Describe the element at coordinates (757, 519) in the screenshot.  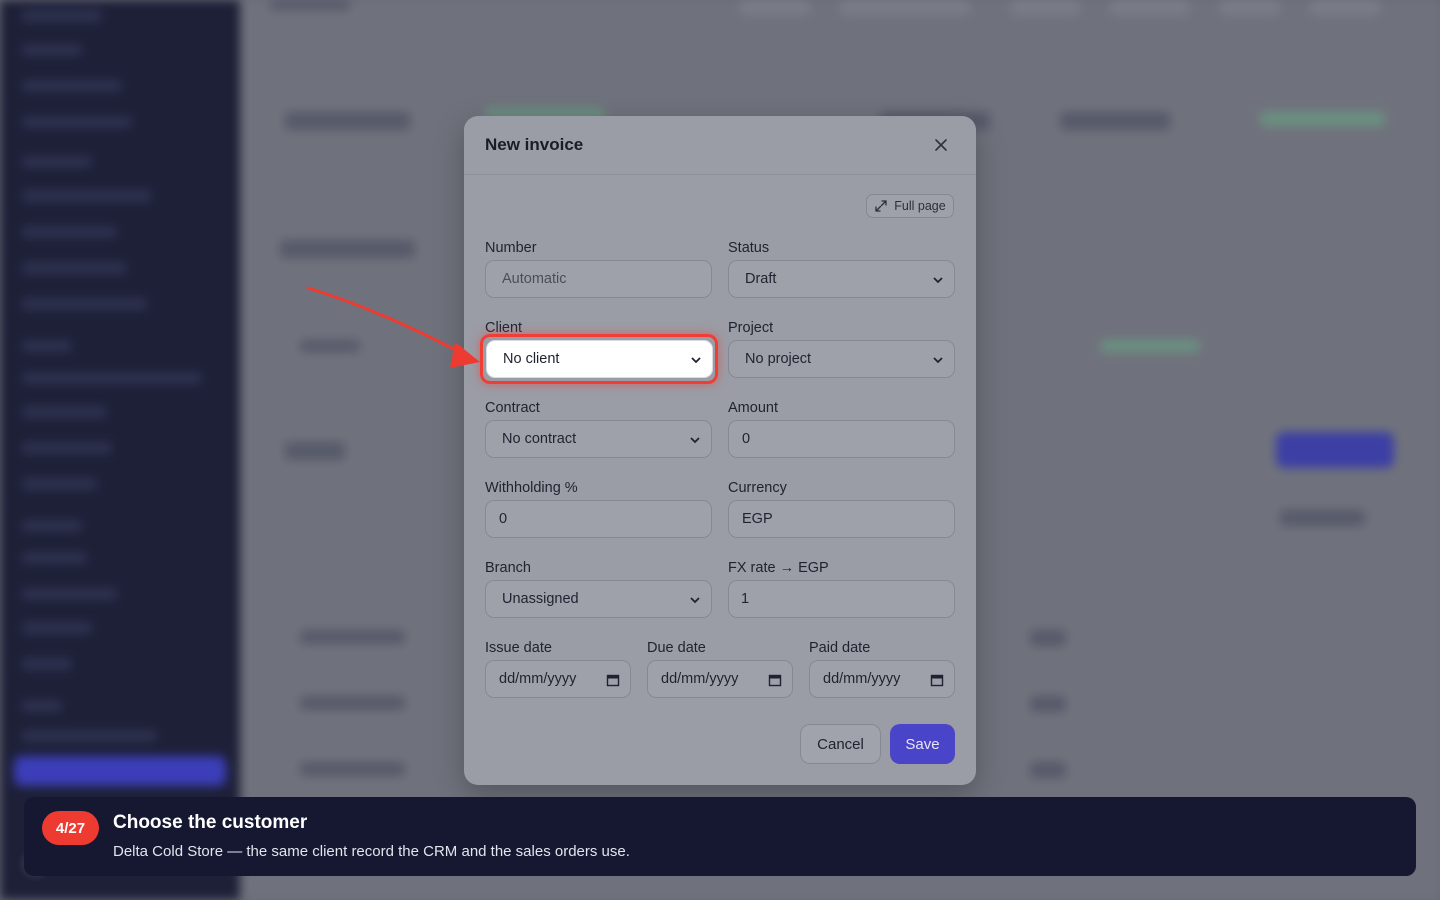
I see `currency-value: EGP` at that location.